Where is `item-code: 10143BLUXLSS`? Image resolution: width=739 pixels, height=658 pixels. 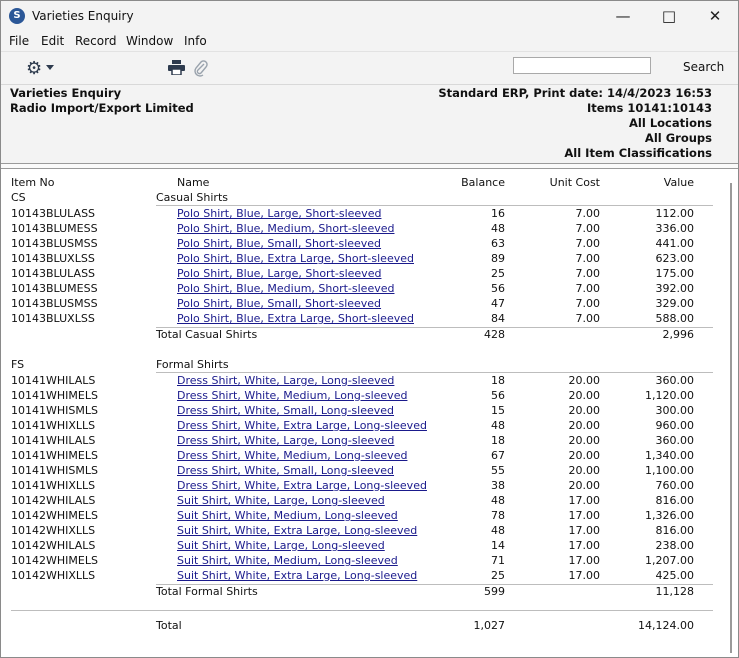 item-code: 10143BLUXLSS is located at coordinates (53, 318).